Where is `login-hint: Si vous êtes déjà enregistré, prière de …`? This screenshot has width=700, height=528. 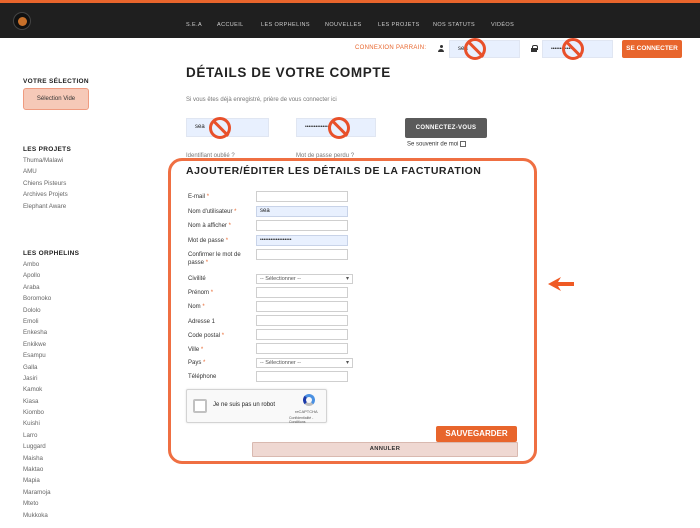
login-hint: Si vous êtes déjà enregistré, prière de … is located at coordinates (261, 100).